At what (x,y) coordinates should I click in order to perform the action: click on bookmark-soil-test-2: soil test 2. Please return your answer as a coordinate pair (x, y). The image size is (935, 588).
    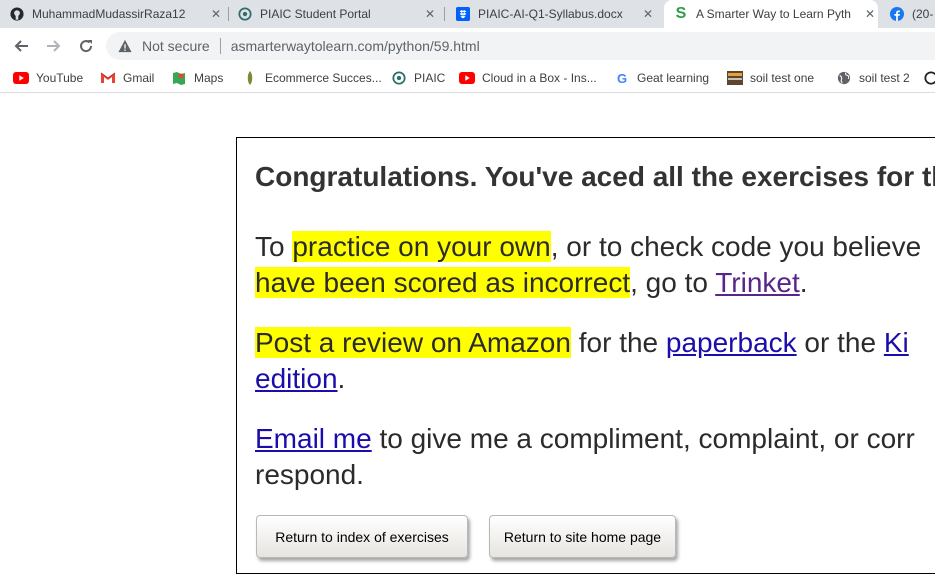
    Looking at the image, I should click on (873, 78).